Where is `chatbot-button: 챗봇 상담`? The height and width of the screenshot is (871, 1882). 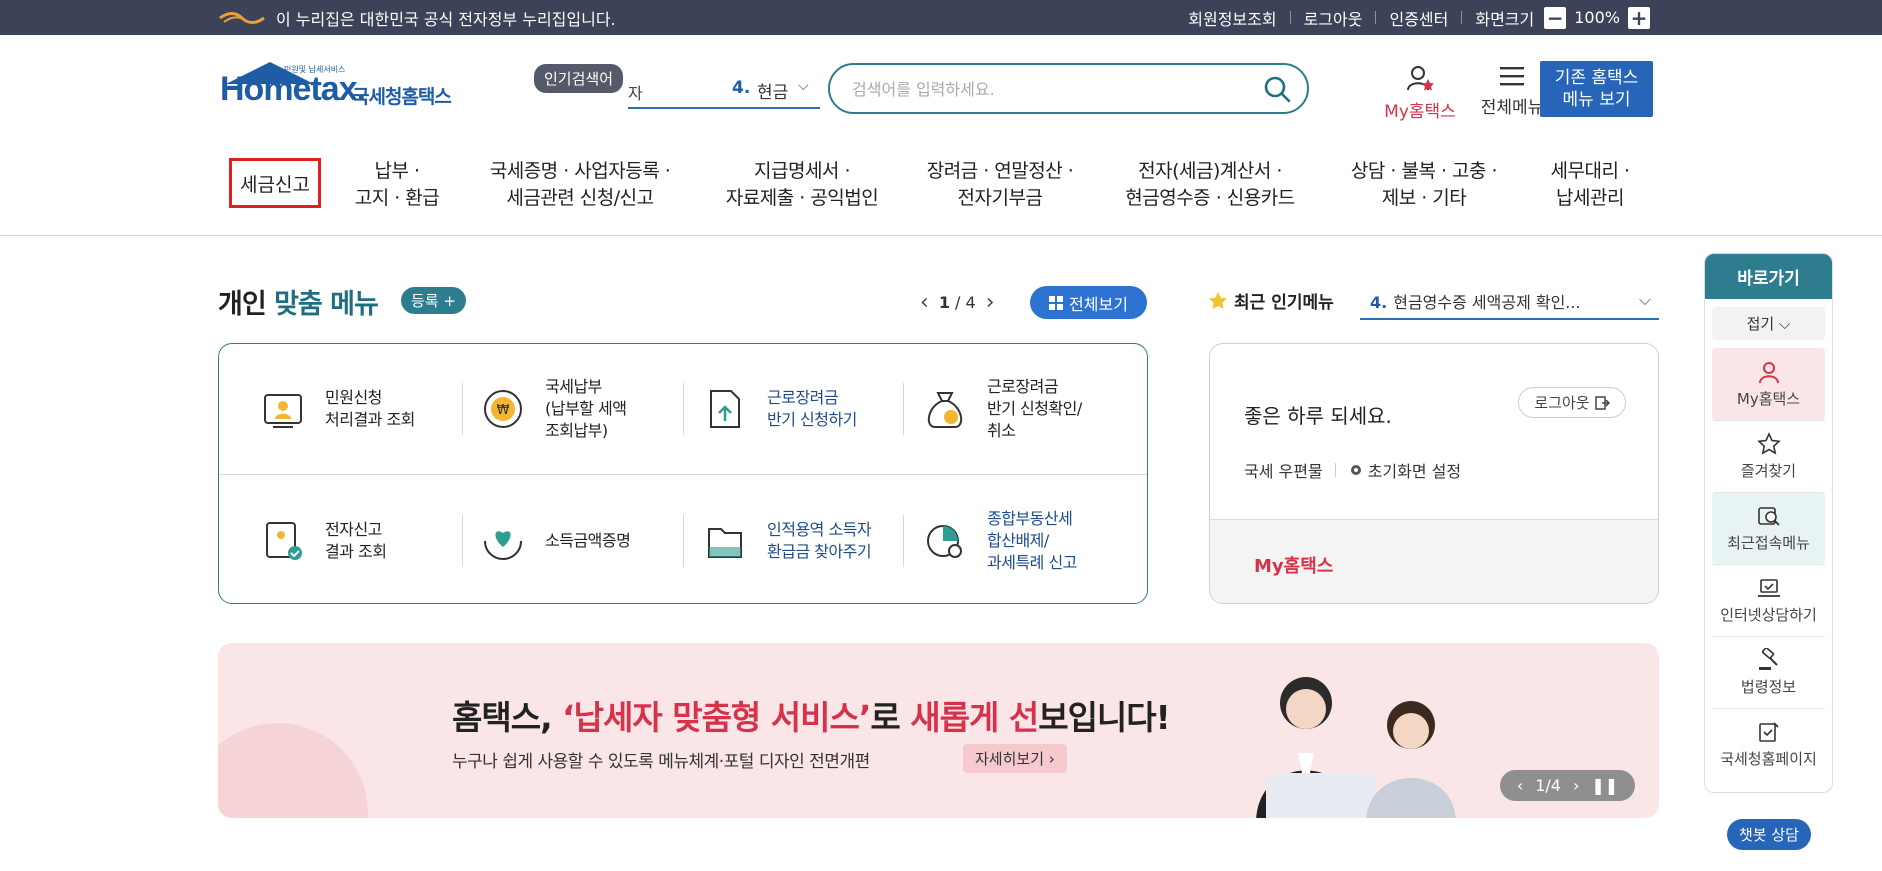
chatbot-button: 챗봇 상담 is located at coordinates (1769, 834).